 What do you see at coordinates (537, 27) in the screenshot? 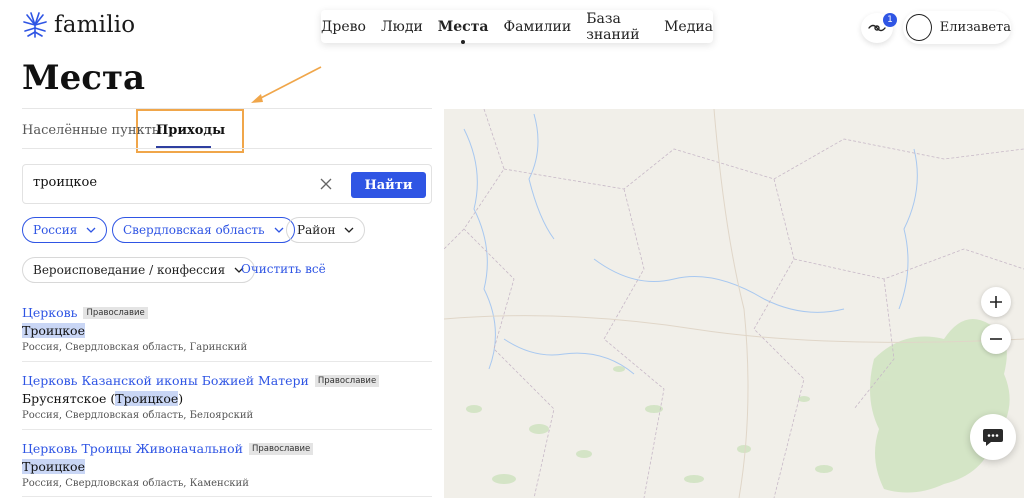
I see `nav-item-surnames: Фамилии` at bounding box center [537, 27].